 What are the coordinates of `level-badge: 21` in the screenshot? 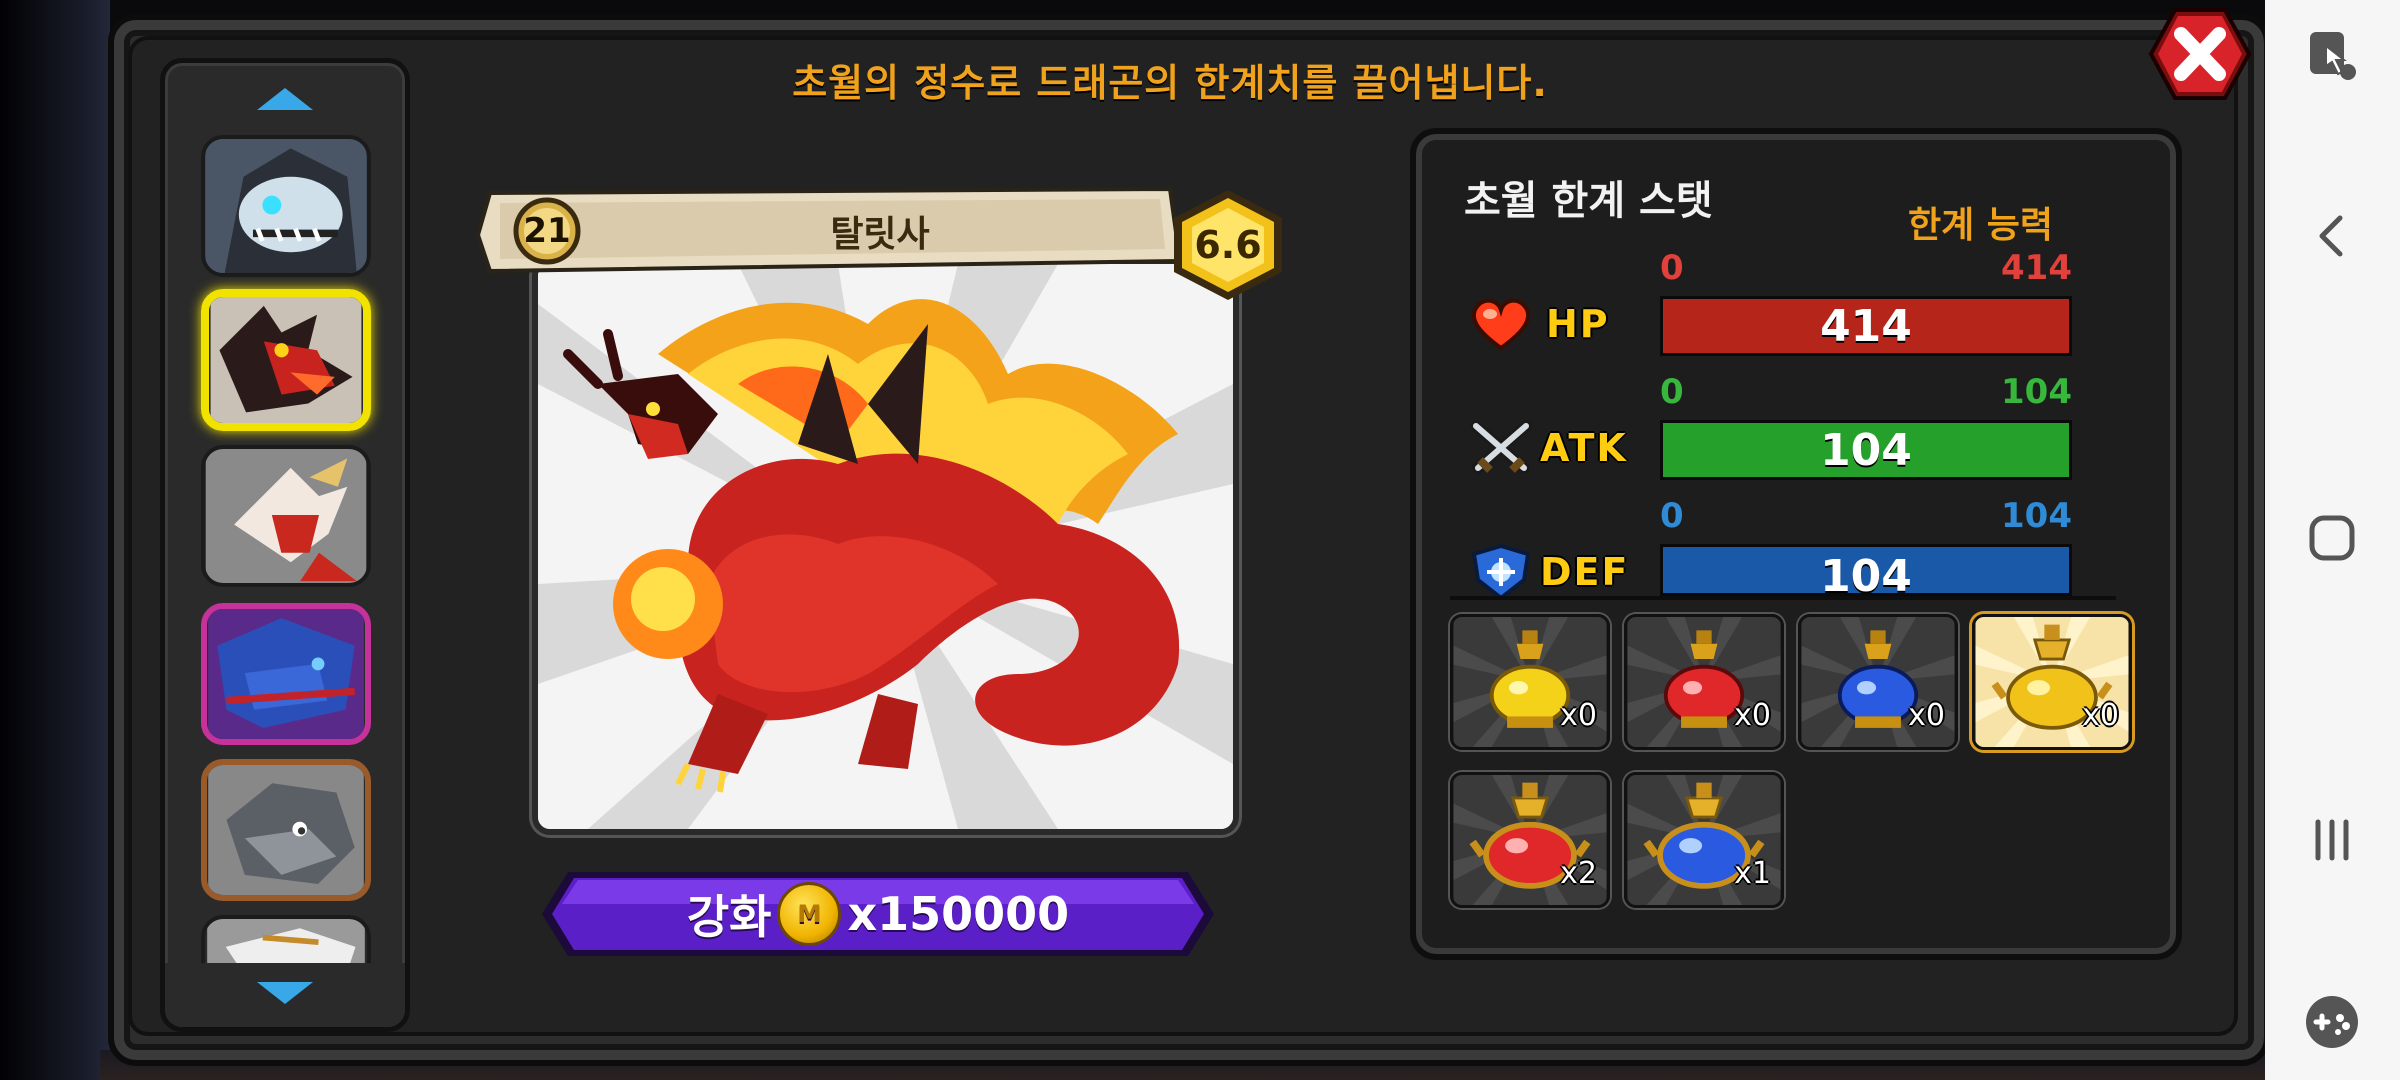 It's located at (547, 231).